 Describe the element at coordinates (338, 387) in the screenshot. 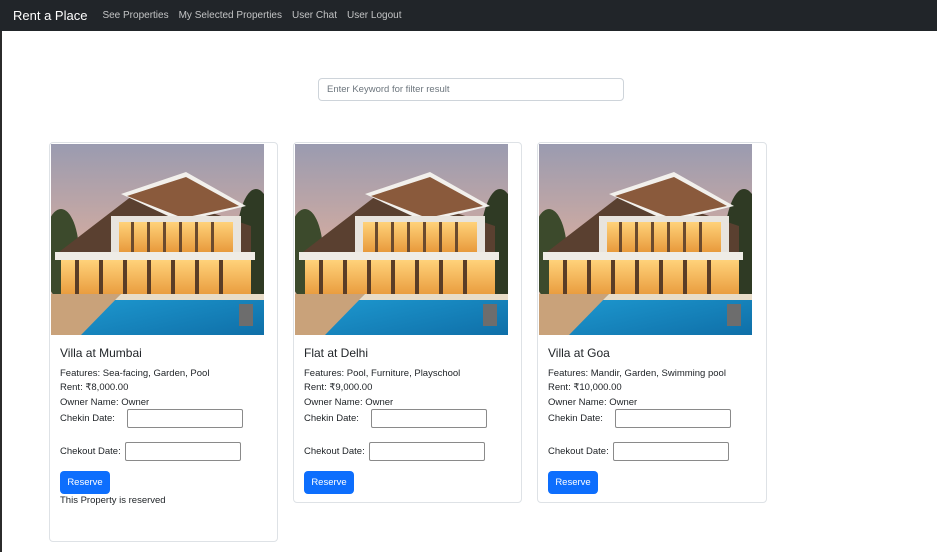

I see `property-rent: Rent: ₹9,000.00` at that location.